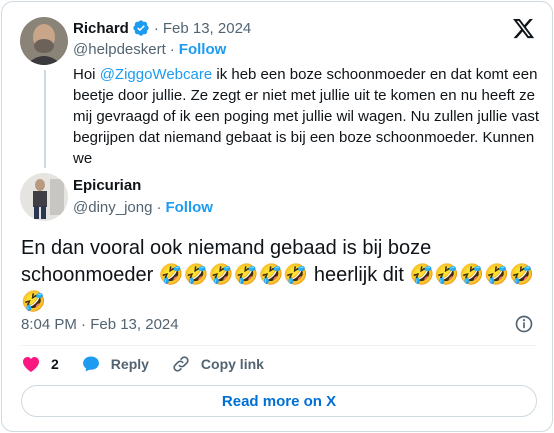 The height and width of the screenshot is (433, 554). Describe the element at coordinates (359, 275) in the screenshot. I see `reply-text-part2: heerlijk dit` at that location.